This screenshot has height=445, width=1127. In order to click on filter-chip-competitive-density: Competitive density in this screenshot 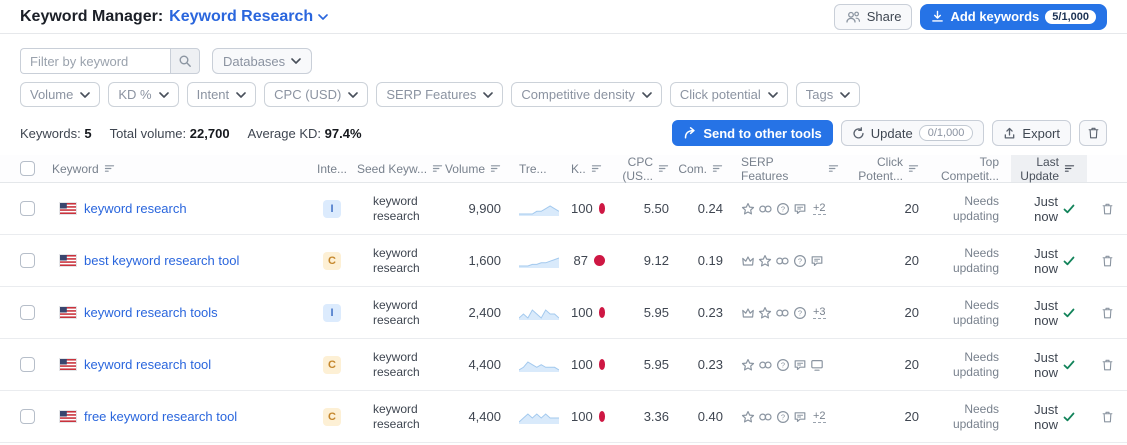, I will do `click(586, 94)`.